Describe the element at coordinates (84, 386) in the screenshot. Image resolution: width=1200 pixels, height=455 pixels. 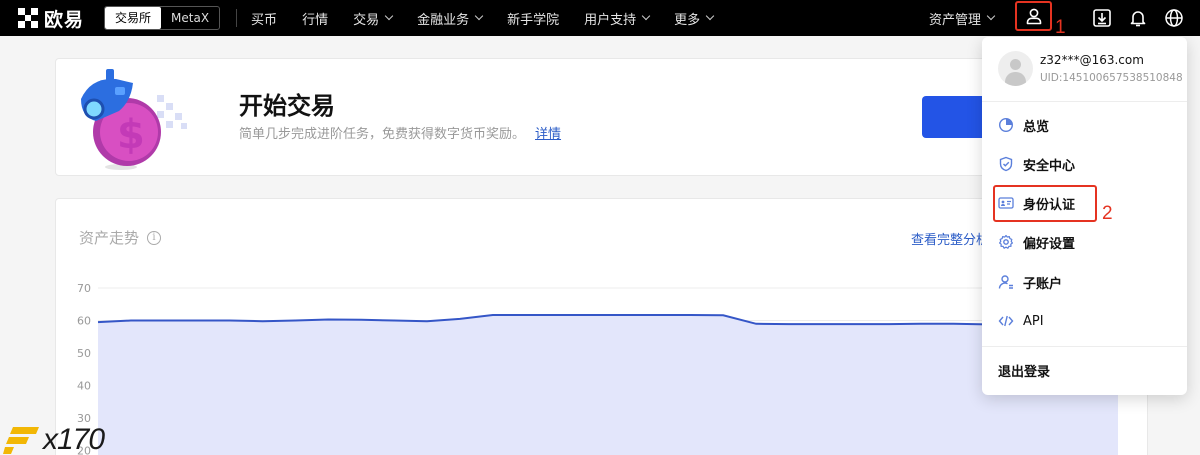
I see `y-tick-label: 40` at that location.